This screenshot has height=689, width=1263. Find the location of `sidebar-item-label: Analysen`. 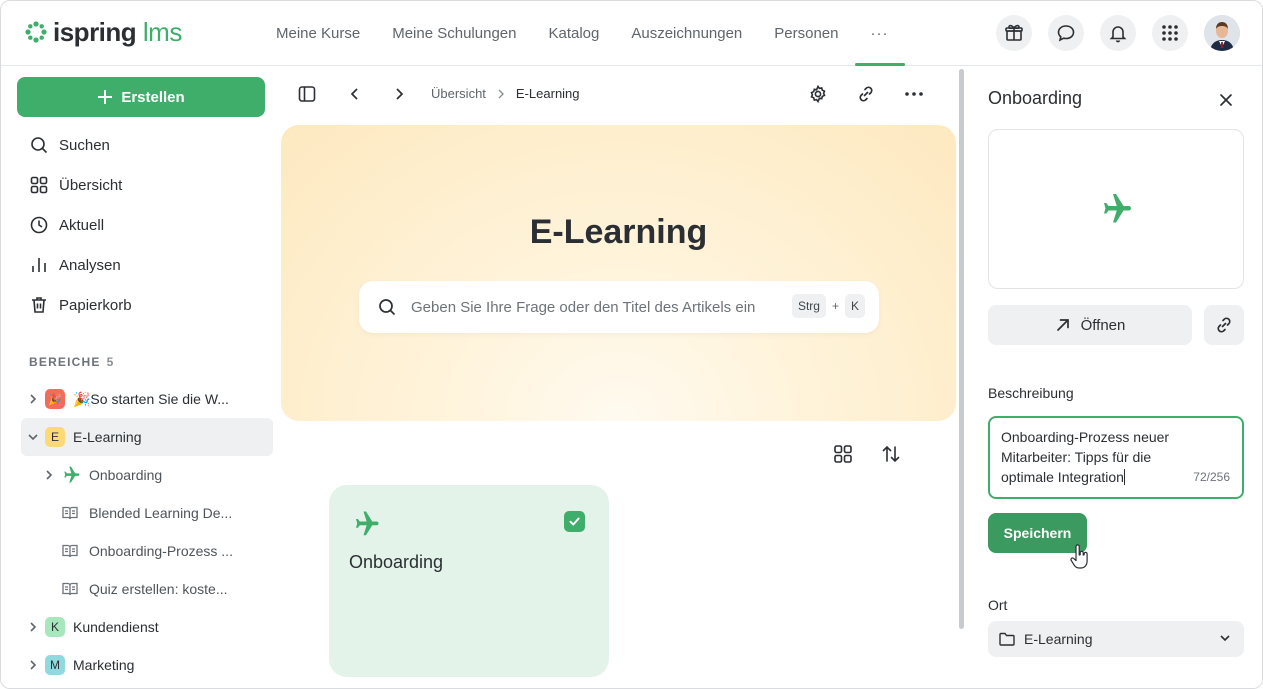

sidebar-item-label: Analysen is located at coordinates (90, 265).